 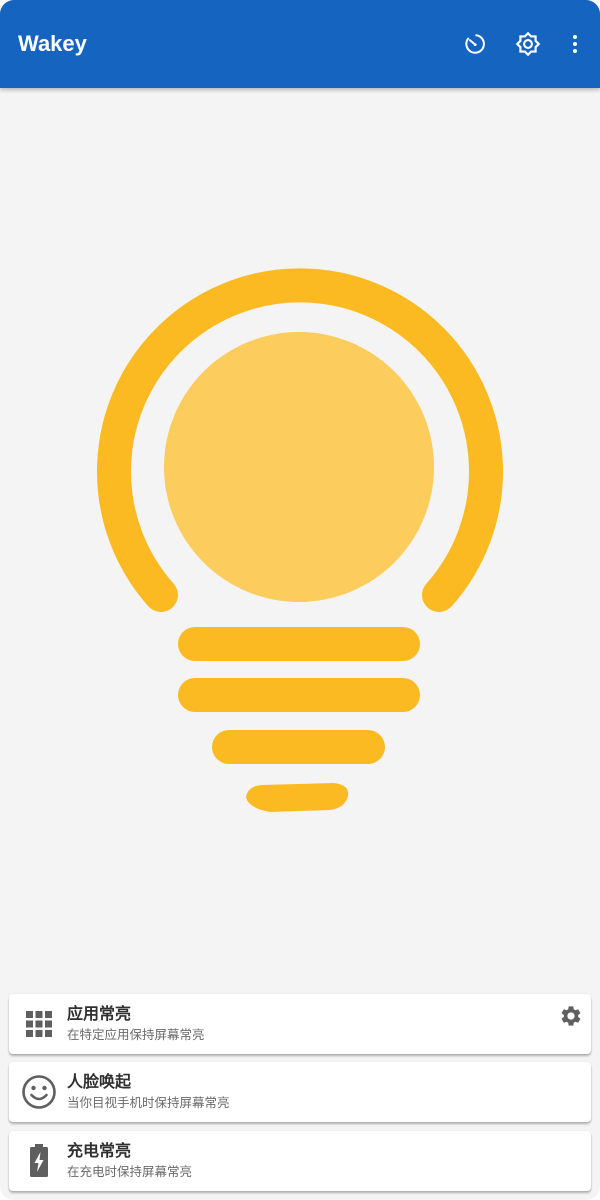 I want to click on card-title: 人脸唤起, so click(x=99, y=1081).